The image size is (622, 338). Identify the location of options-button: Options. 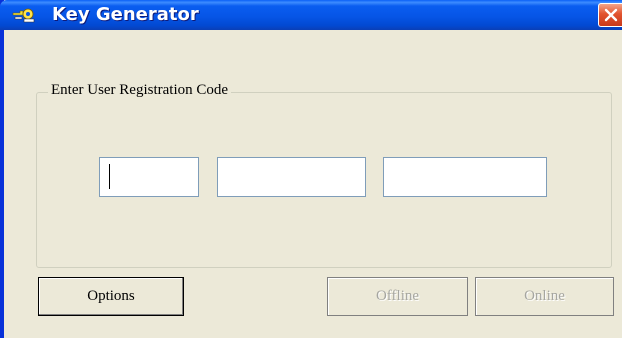
(111, 296).